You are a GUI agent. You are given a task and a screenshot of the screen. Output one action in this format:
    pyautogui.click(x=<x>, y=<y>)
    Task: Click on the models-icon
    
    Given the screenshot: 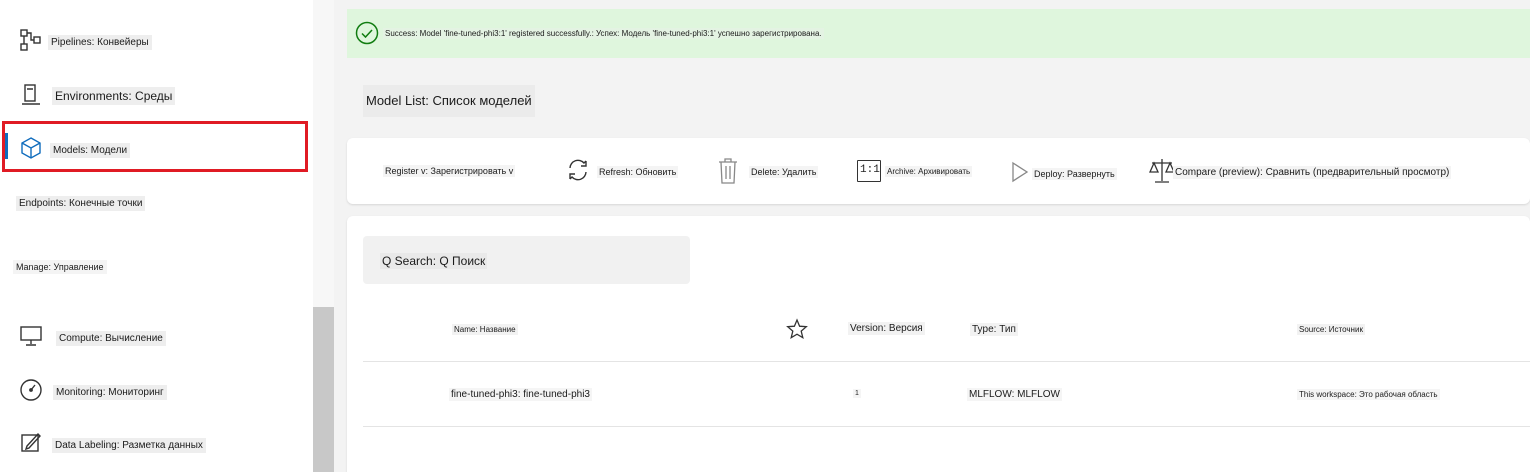 What is the action you would take?
    pyautogui.click(x=31, y=148)
    